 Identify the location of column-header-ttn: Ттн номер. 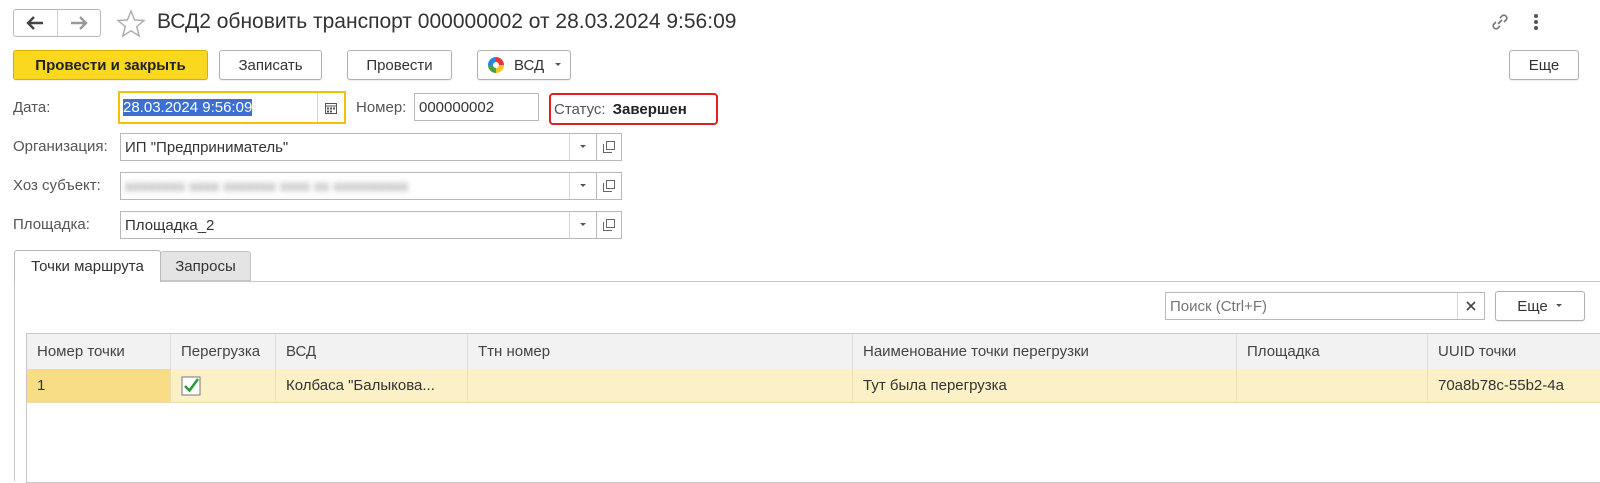
(660, 351).